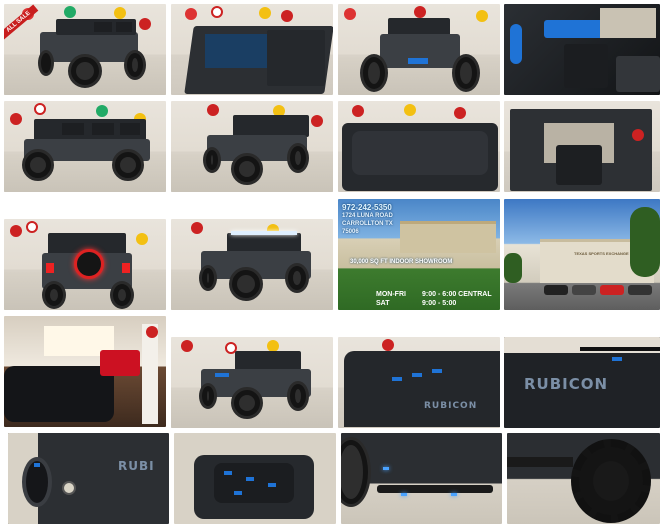  I want to click on rubicon-decal-large: RUBICON, so click(566, 384).